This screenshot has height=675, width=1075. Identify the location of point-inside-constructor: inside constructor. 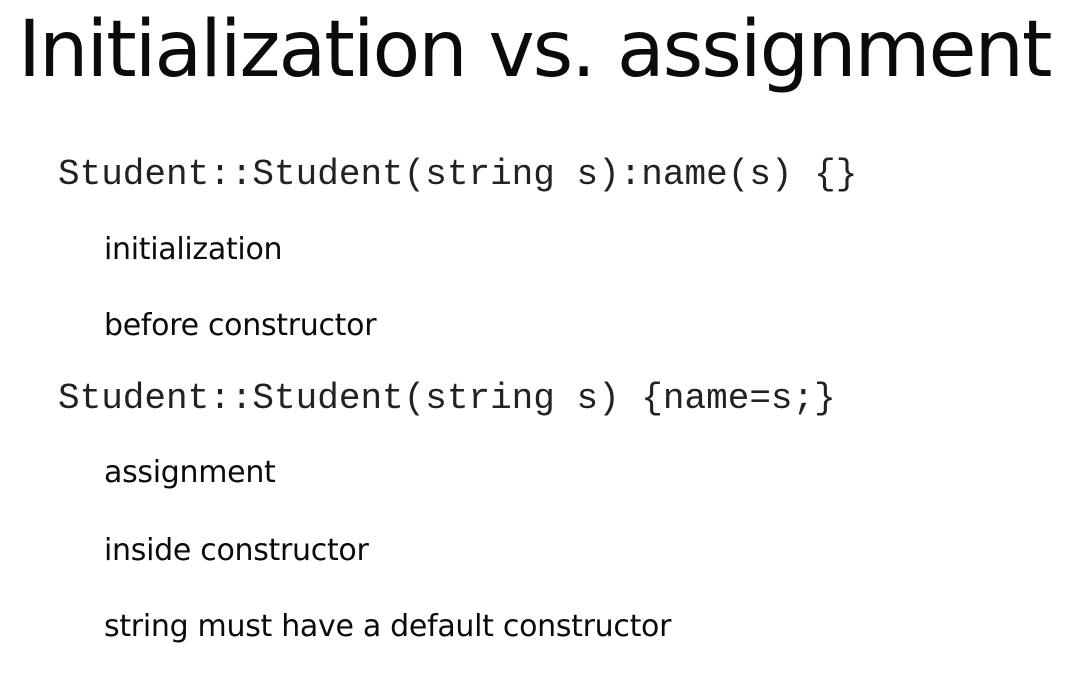
(236, 550).